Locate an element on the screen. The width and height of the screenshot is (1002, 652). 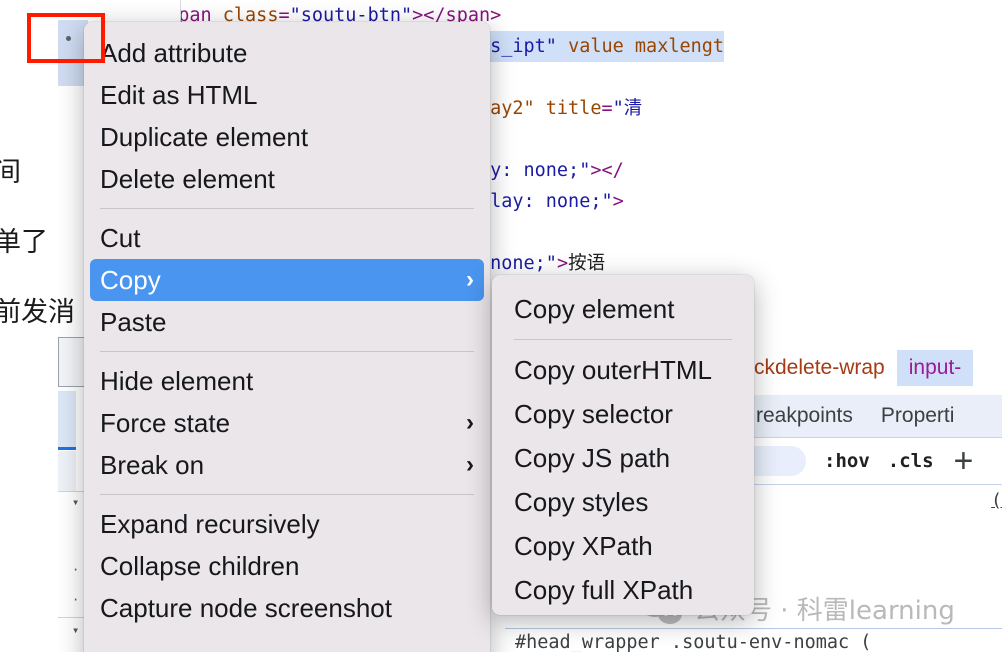
menu-item-expand-recursively: Expand recursively is located at coordinates (287, 524).